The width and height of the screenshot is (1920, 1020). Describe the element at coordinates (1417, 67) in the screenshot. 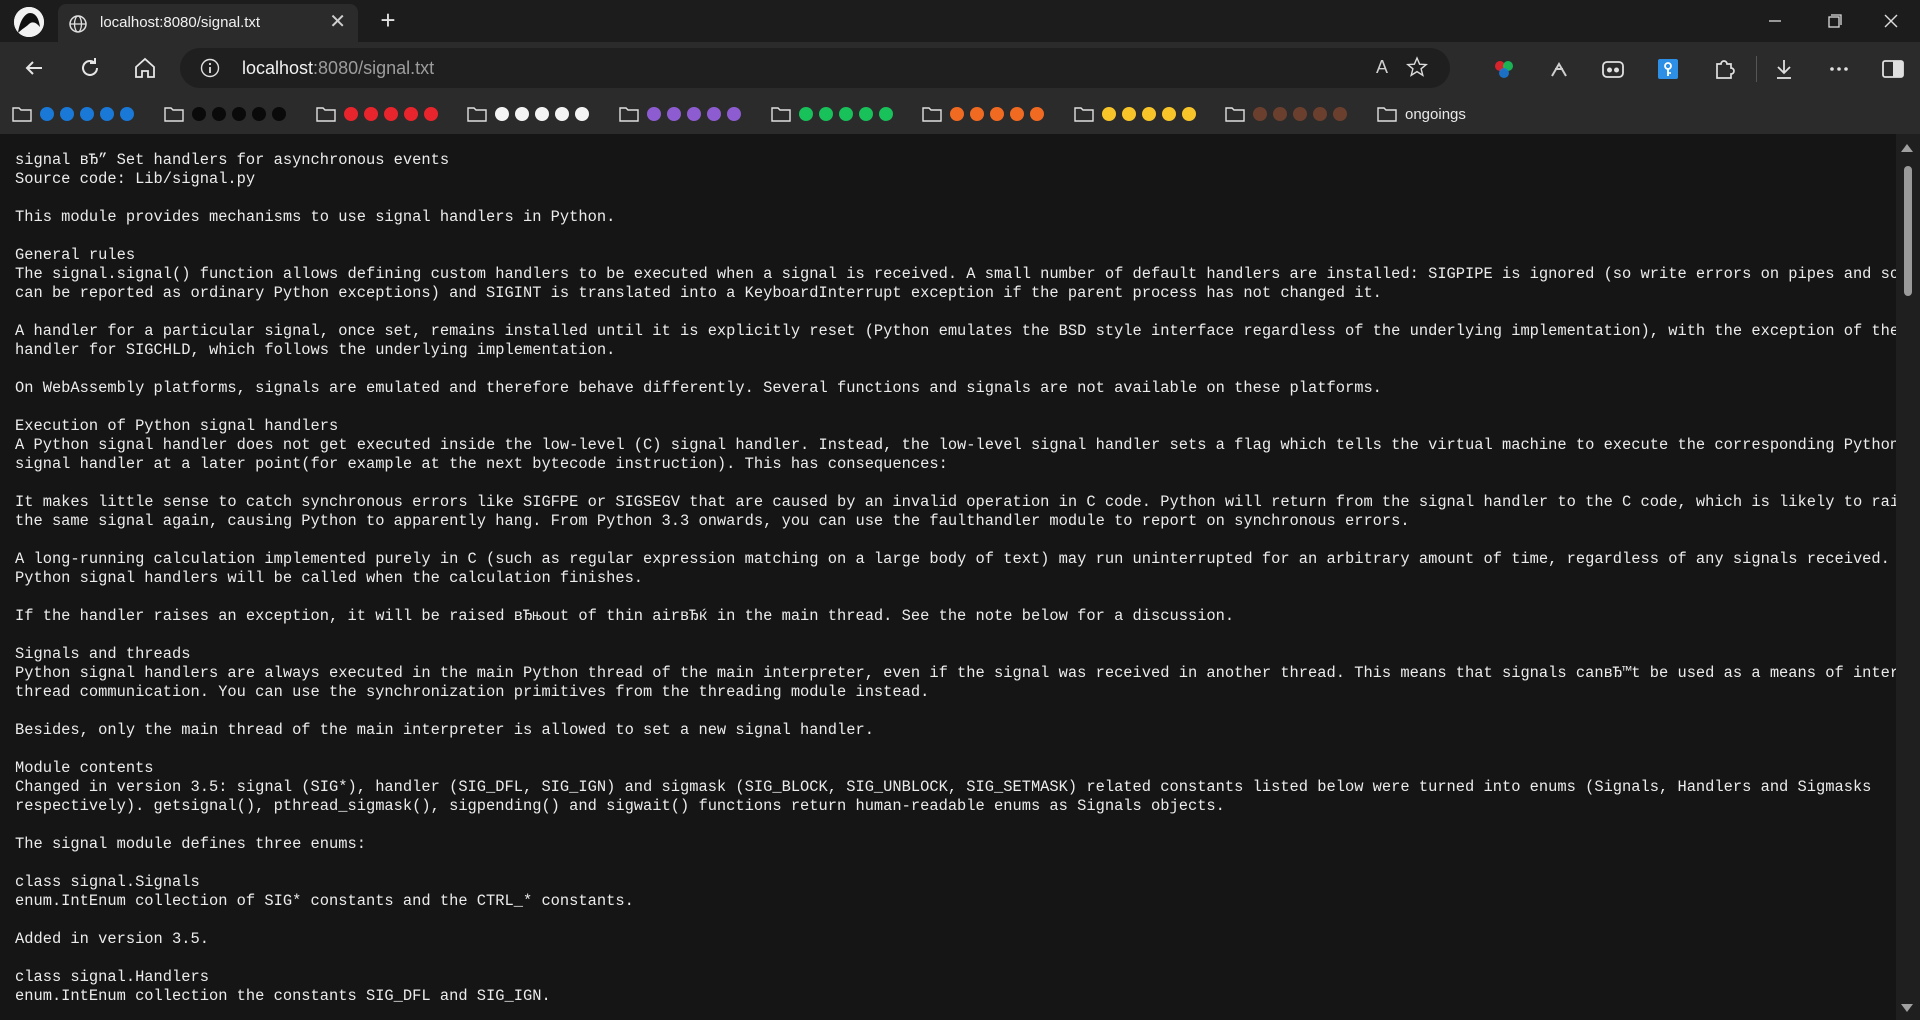

I see `star-icon` at that location.